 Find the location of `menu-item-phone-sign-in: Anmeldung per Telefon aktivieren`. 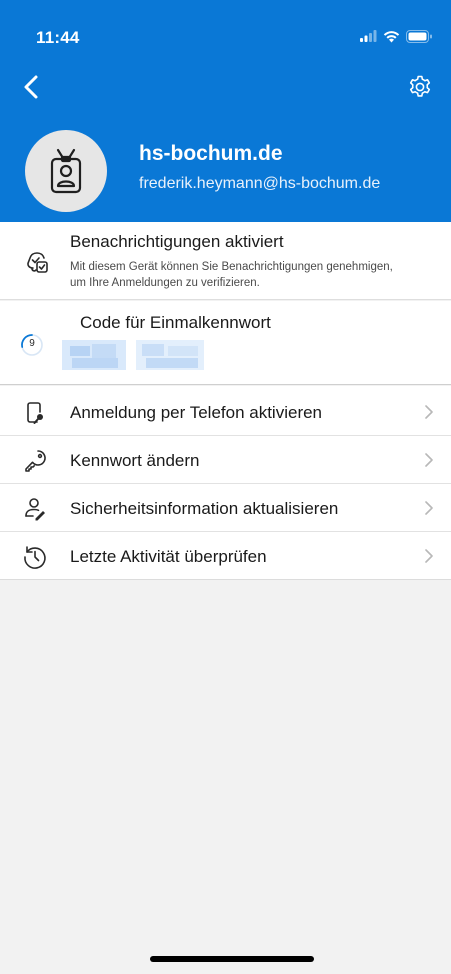

menu-item-phone-sign-in: Anmeldung per Telefon aktivieren is located at coordinates (225, 412).